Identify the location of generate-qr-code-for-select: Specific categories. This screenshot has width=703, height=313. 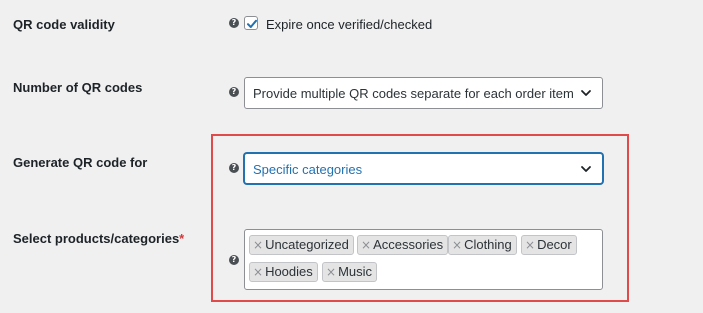
(423, 168).